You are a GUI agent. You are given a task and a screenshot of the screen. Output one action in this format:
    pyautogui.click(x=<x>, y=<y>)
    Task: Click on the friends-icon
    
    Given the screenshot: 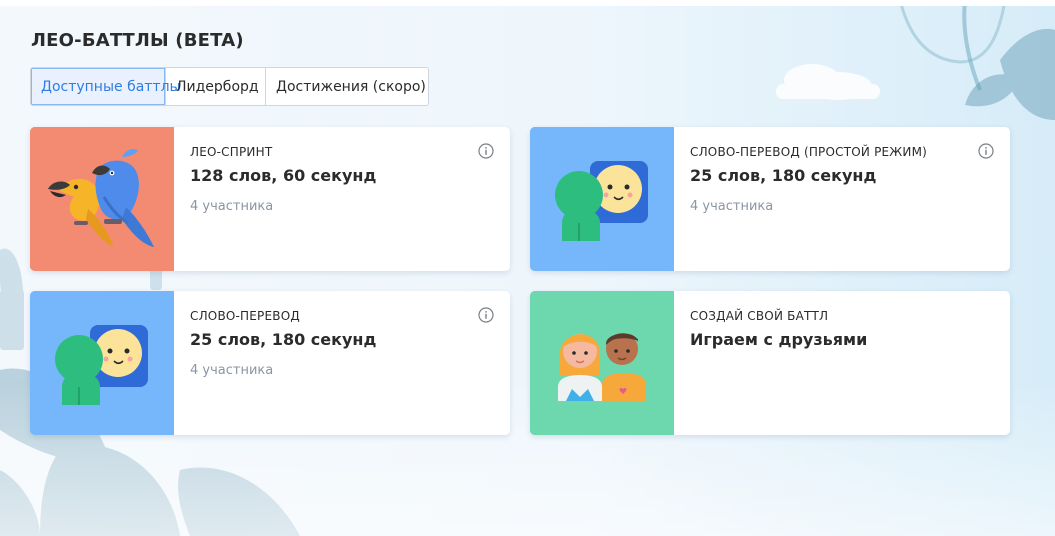 What is the action you would take?
    pyautogui.click(x=602, y=363)
    